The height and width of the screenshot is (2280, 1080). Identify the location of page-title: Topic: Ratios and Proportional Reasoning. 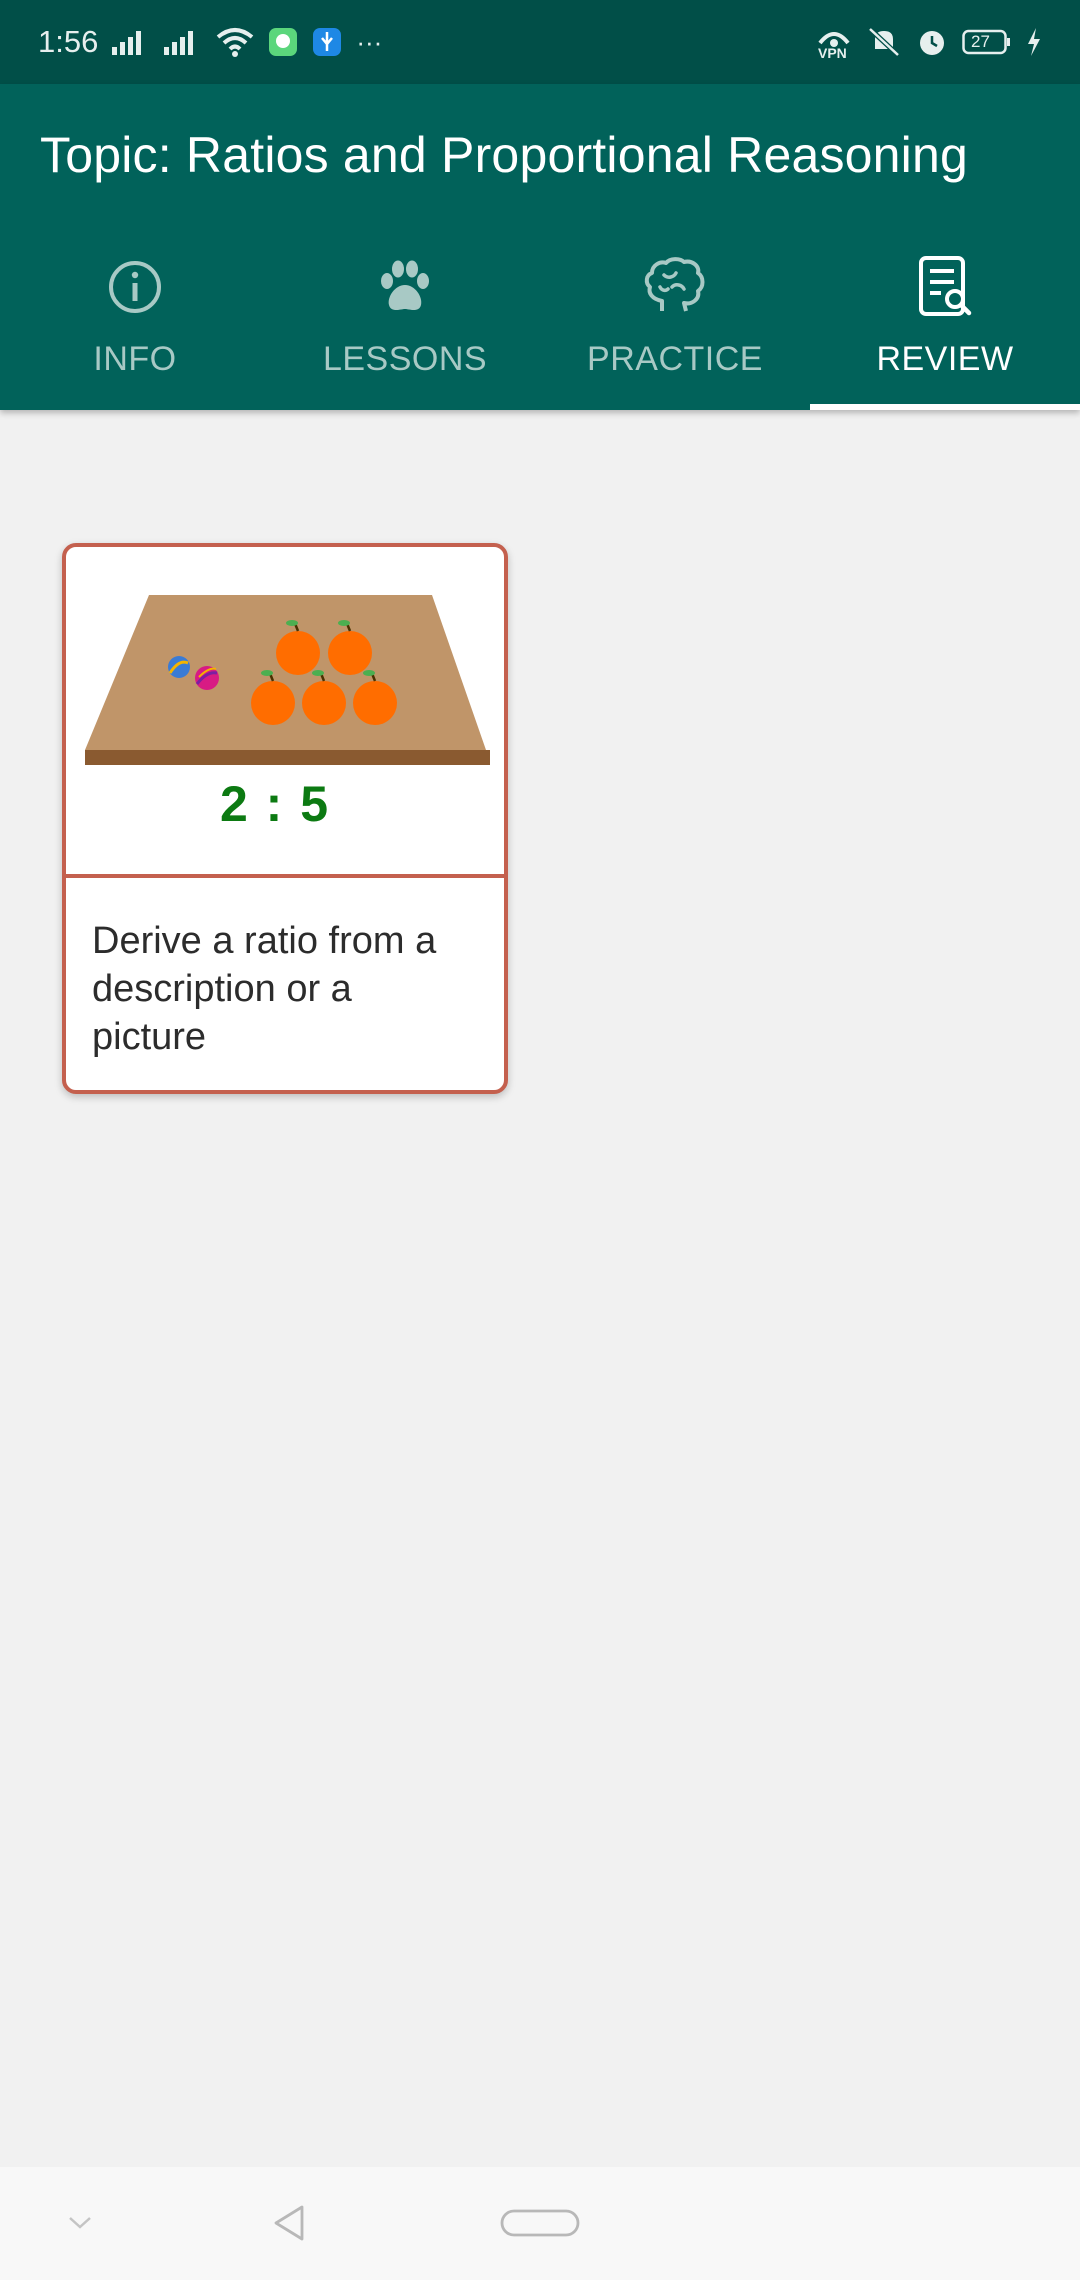
(504, 155).